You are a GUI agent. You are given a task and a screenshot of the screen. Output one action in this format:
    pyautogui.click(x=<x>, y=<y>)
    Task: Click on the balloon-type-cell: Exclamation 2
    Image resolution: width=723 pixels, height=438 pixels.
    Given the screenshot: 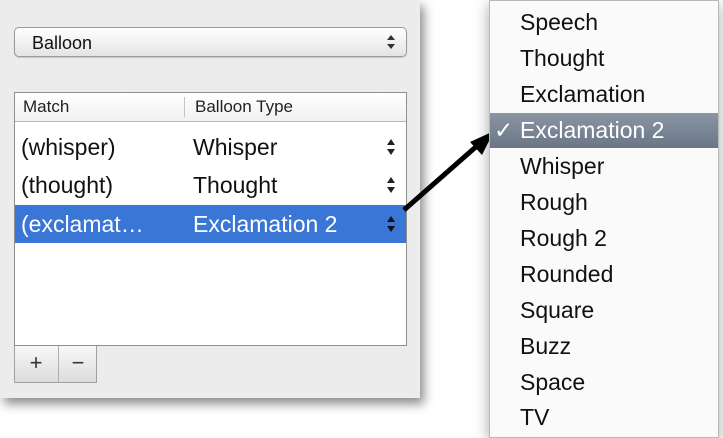 What is the action you would take?
    pyautogui.click(x=265, y=224)
    